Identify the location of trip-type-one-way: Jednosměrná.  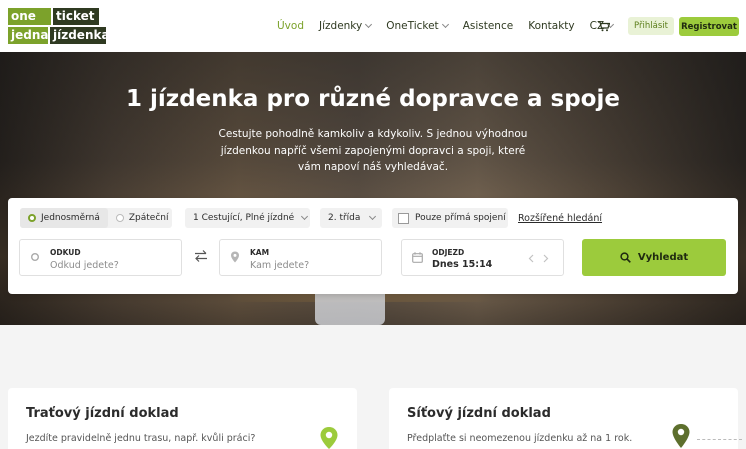
(64, 218).